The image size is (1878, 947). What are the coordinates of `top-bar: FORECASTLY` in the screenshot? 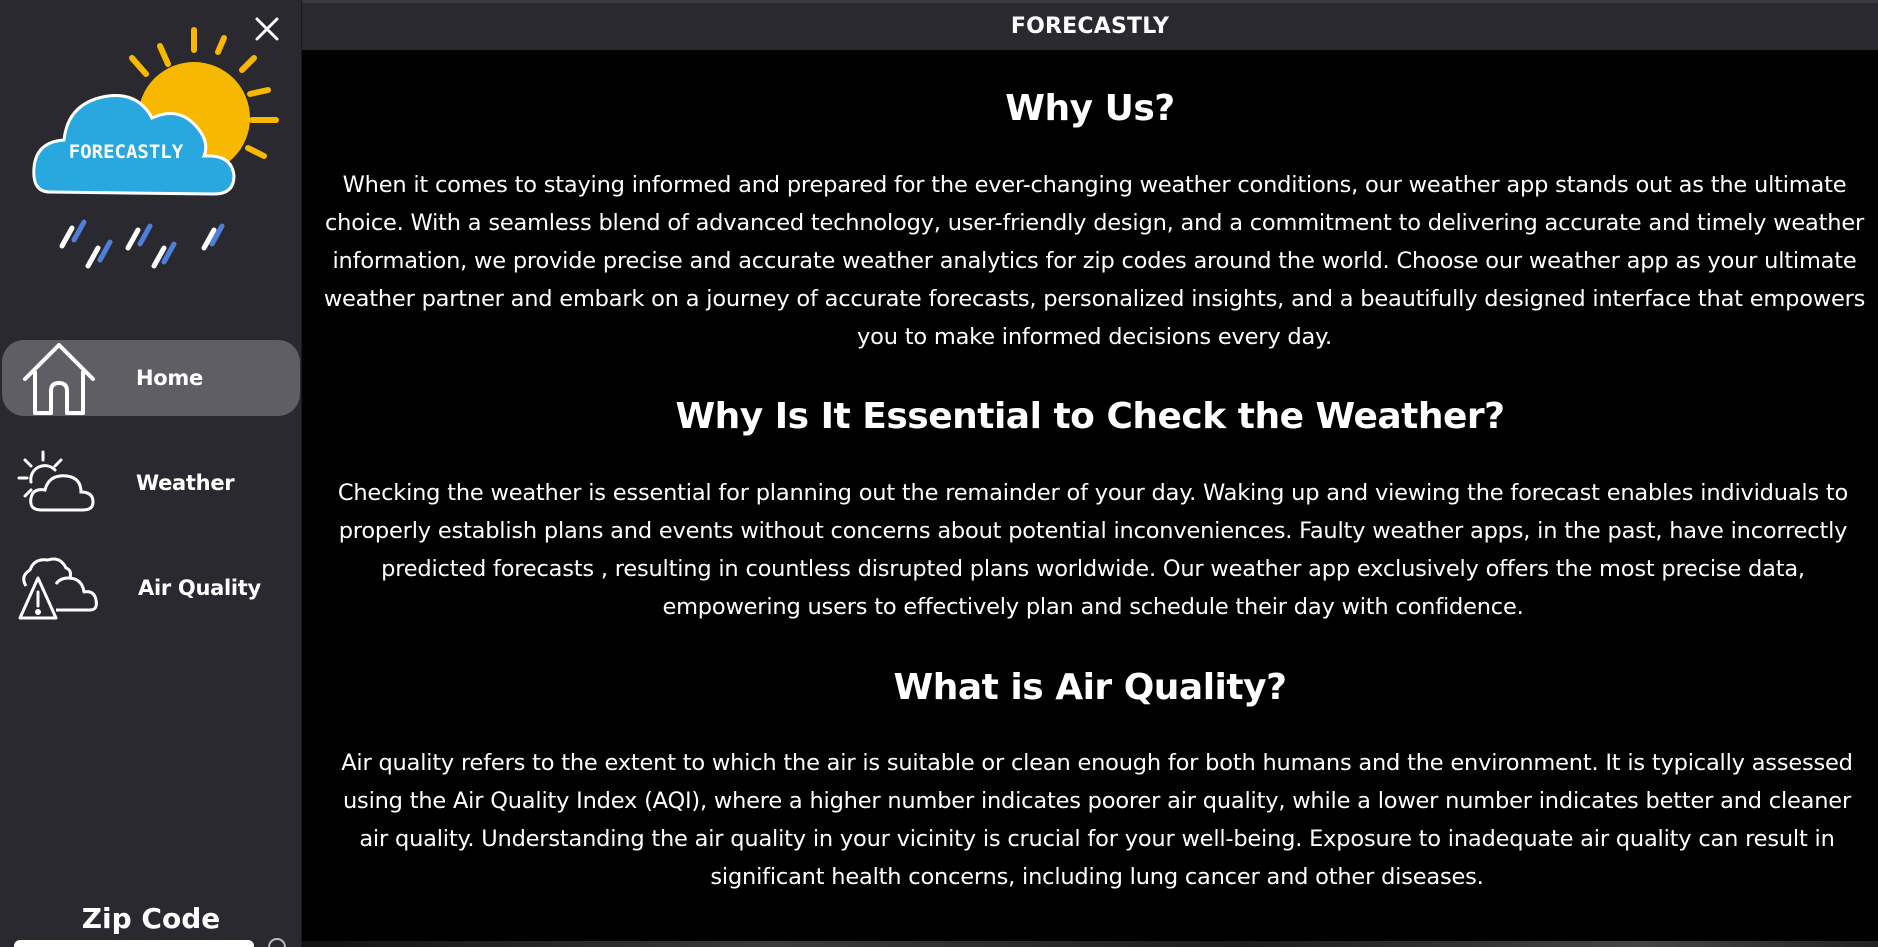 It's located at (1090, 25).